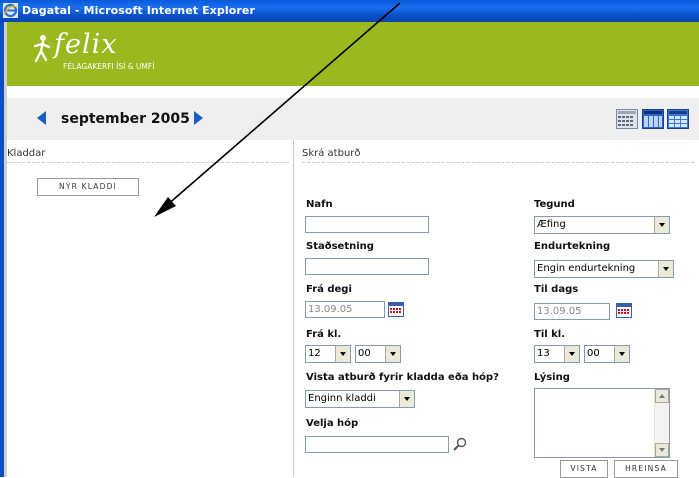 Image resolution: width=699 pixels, height=478 pixels. Describe the element at coordinates (353, 92) in the screenshot. I see `header-spacer` at that location.